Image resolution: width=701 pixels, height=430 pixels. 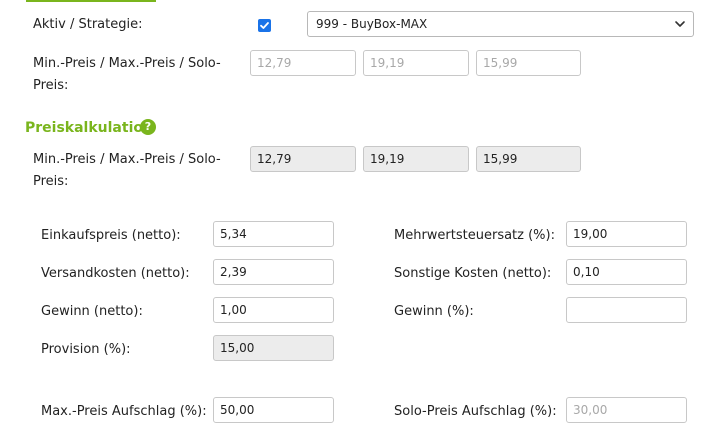 I want to click on versandkosten-label: Versandkosten (netto):, so click(x=115, y=273).